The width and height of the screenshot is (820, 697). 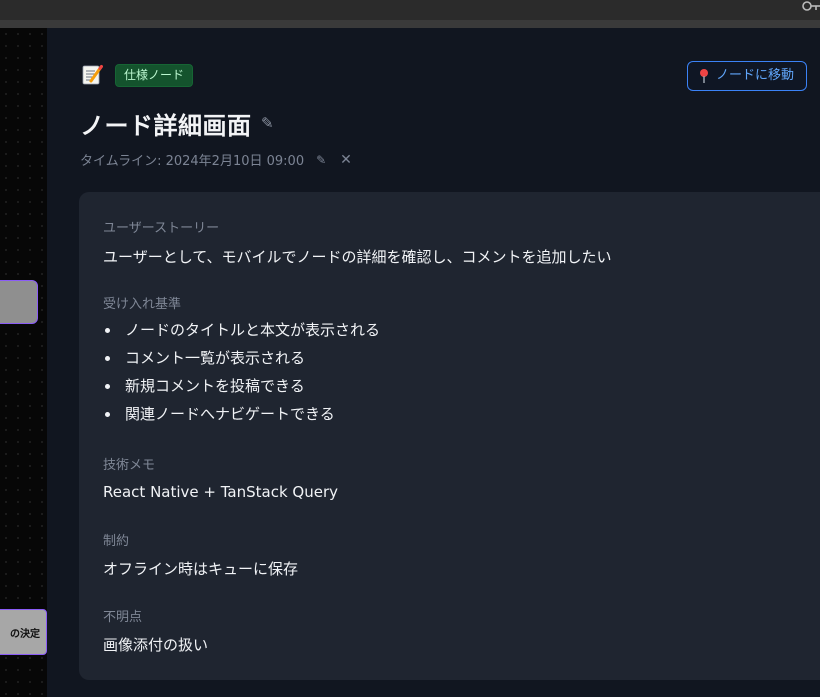 What do you see at coordinates (166, 126) in the screenshot?
I see `page-title: ノード詳細画面` at bounding box center [166, 126].